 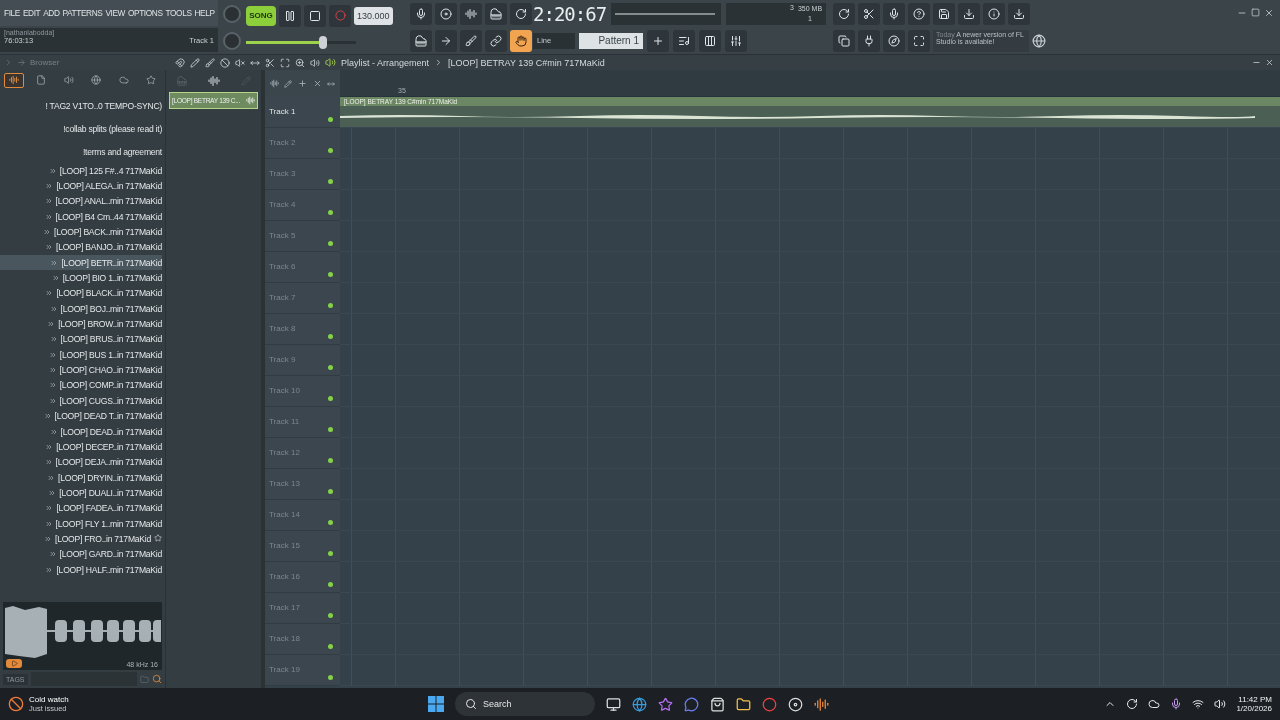 What do you see at coordinates (81, 431) in the screenshot?
I see `browser-item: [LOOP] DEAD..in 717MaKid` at bounding box center [81, 431].